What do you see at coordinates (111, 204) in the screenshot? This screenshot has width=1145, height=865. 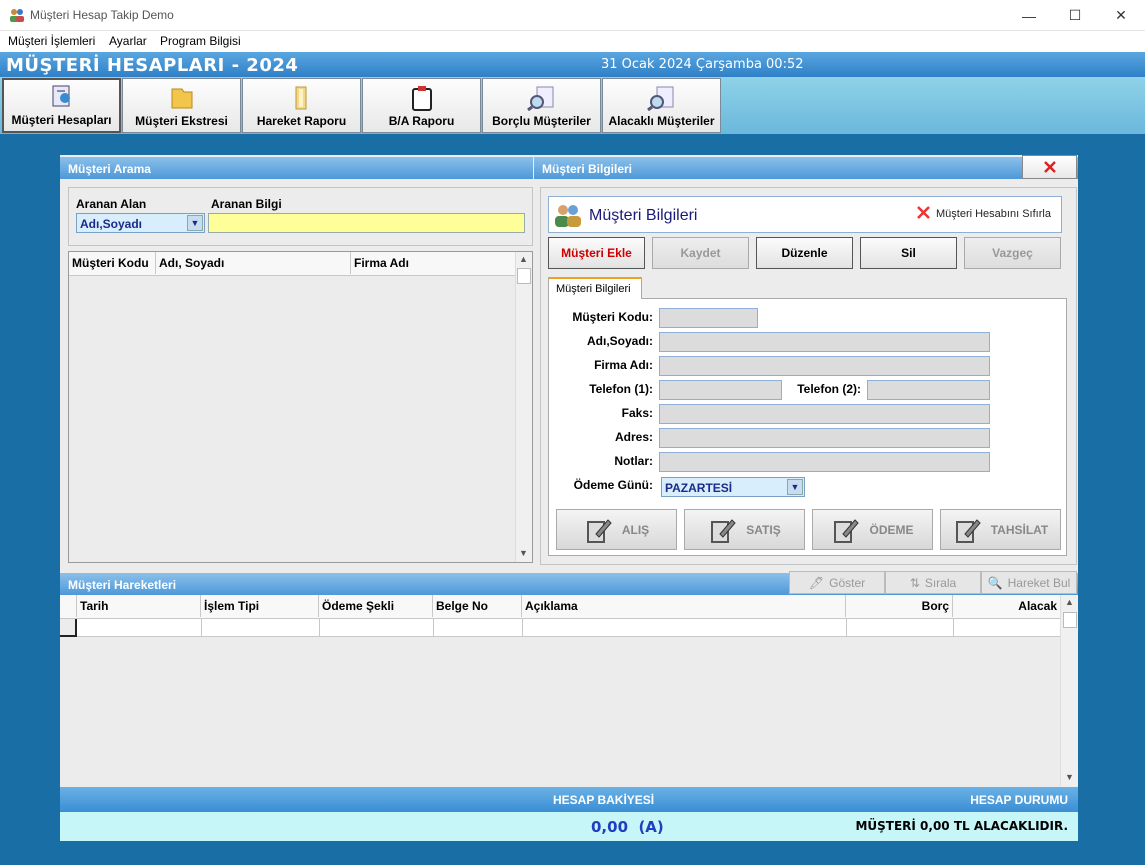 I see `search-field-label: Aranan Alan` at bounding box center [111, 204].